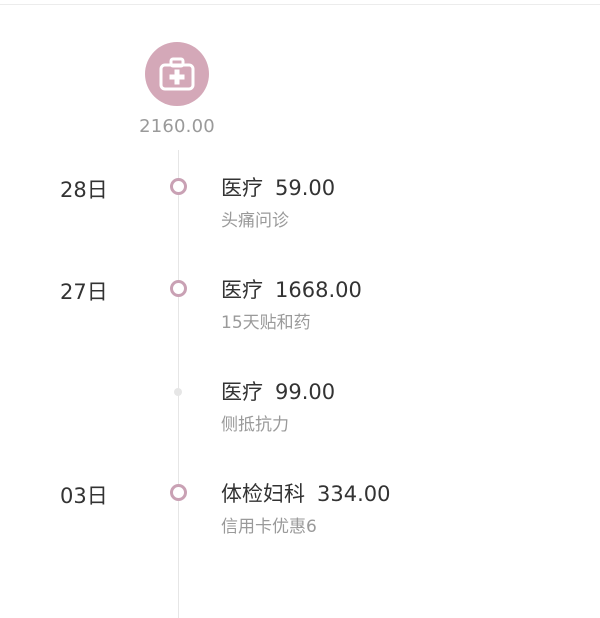 The height and width of the screenshot is (618, 600). Describe the element at coordinates (266, 323) in the screenshot. I see `entry-note: 15天贴和药` at that location.